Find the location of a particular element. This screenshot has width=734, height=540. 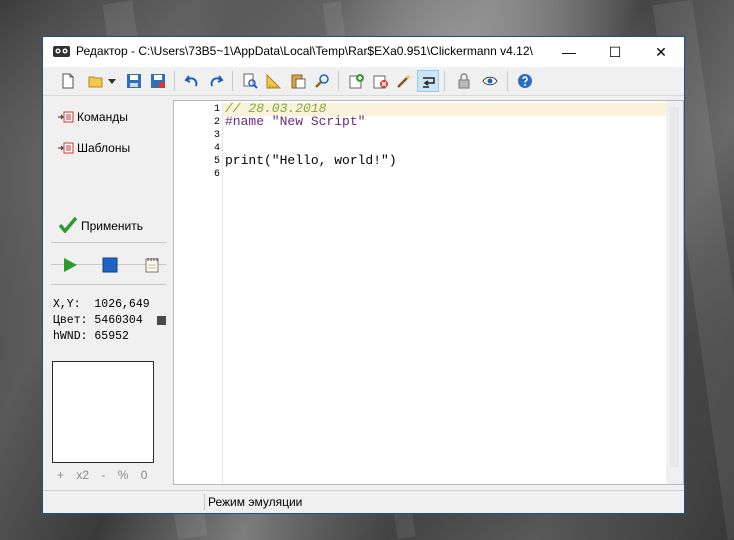

apply-label: Применить is located at coordinates (112, 226).